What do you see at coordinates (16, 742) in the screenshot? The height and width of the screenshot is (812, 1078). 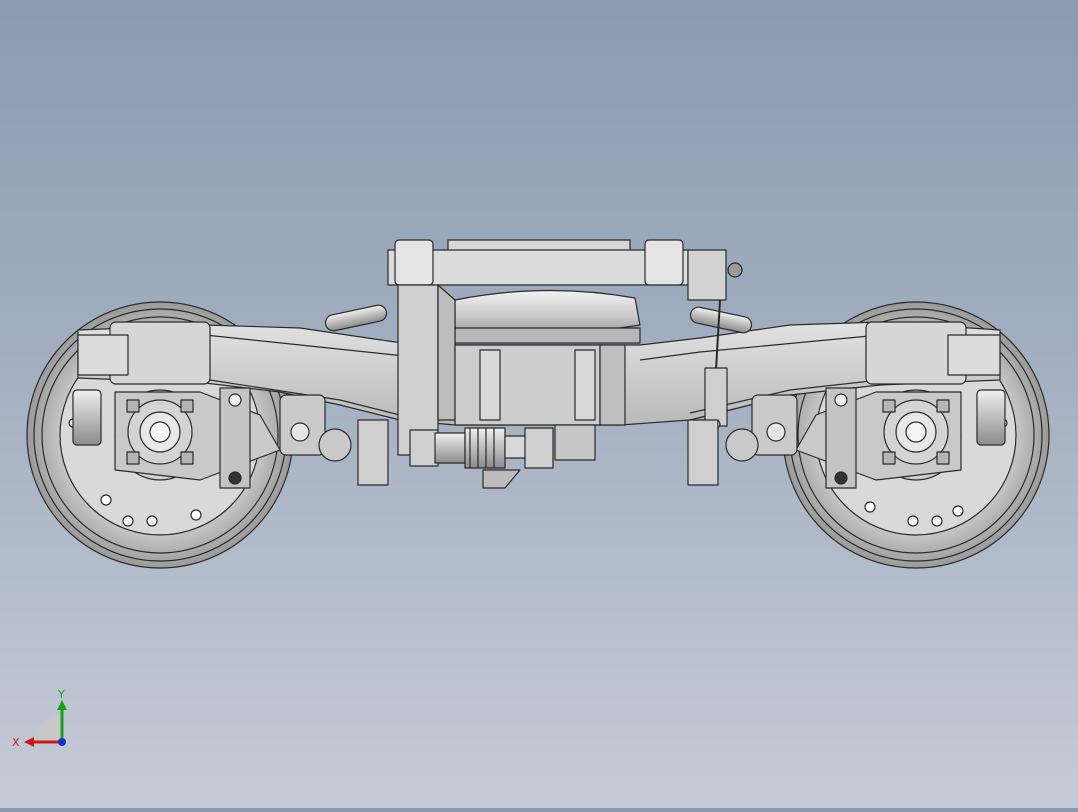 I see `x-axis-label: X` at bounding box center [16, 742].